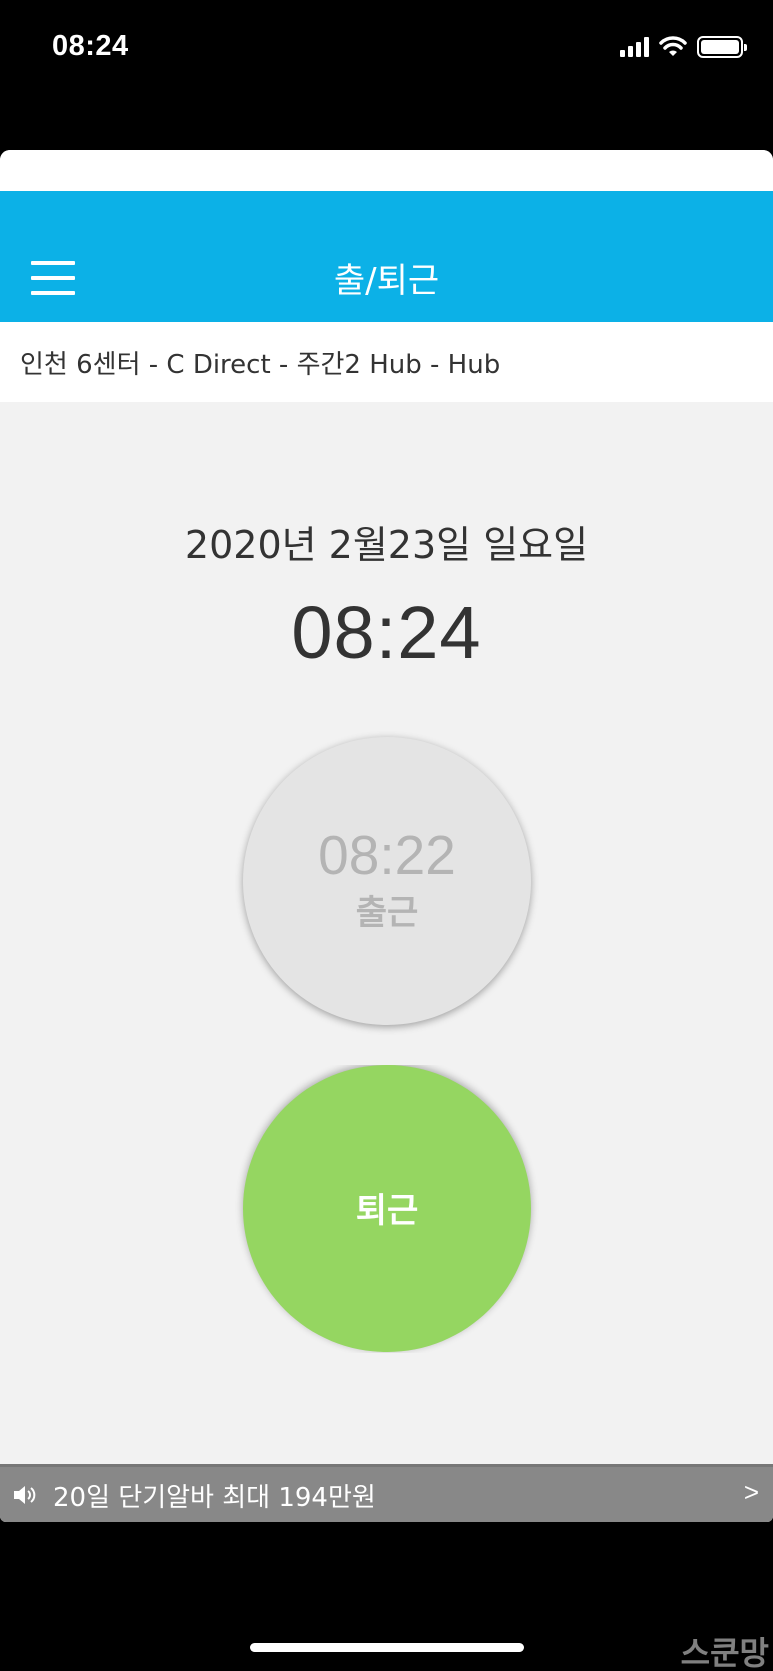 This screenshot has width=773, height=1671. I want to click on signal-icon, so click(634, 47).